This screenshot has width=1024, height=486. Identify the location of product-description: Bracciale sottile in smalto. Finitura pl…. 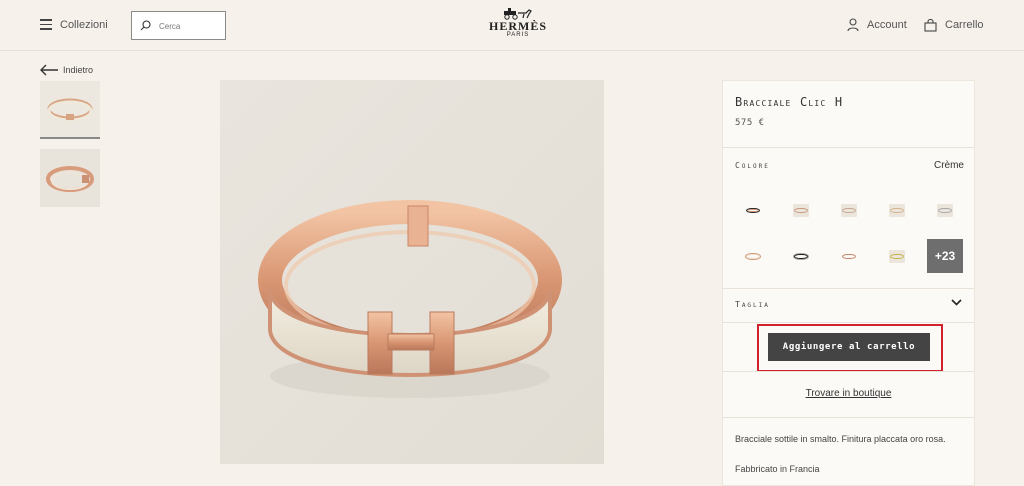
(840, 439).